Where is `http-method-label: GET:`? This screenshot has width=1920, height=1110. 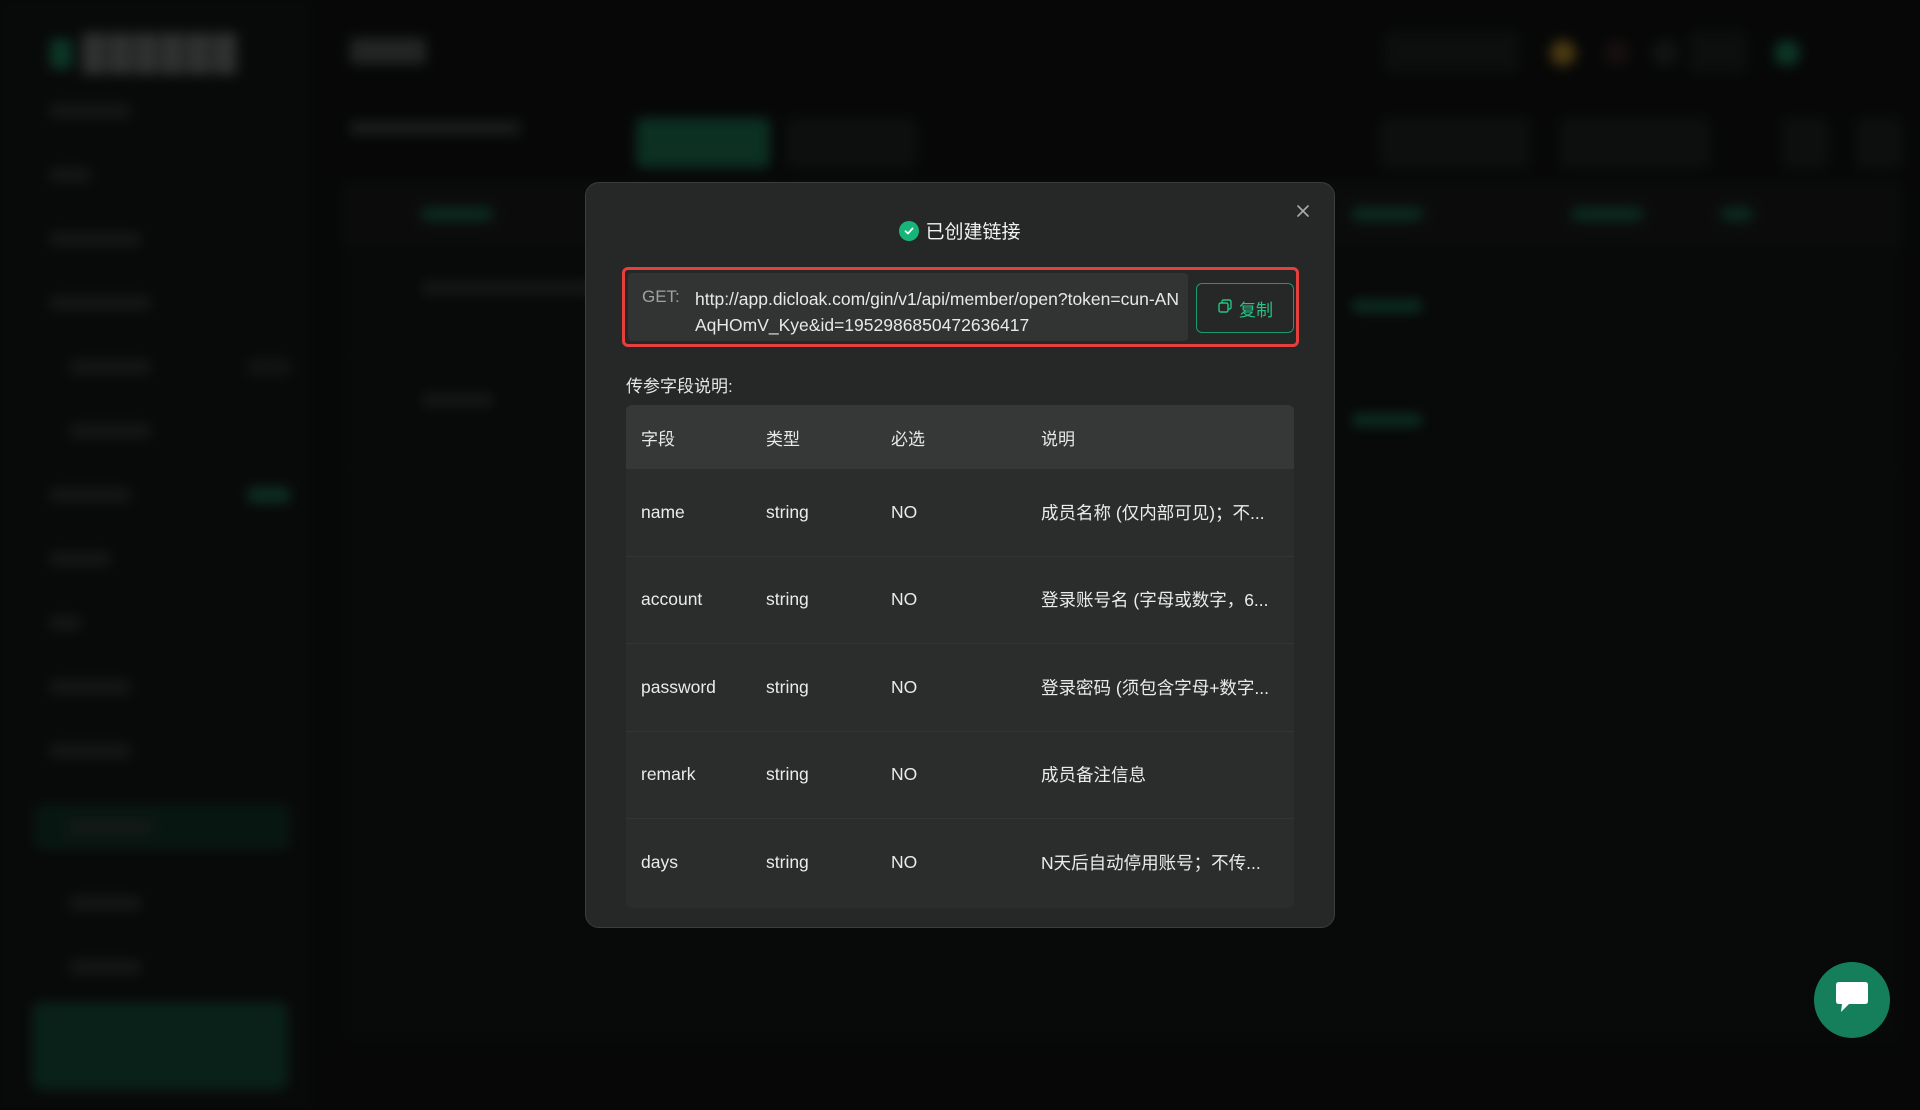
http-method-label: GET: is located at coordinates (661, 296).